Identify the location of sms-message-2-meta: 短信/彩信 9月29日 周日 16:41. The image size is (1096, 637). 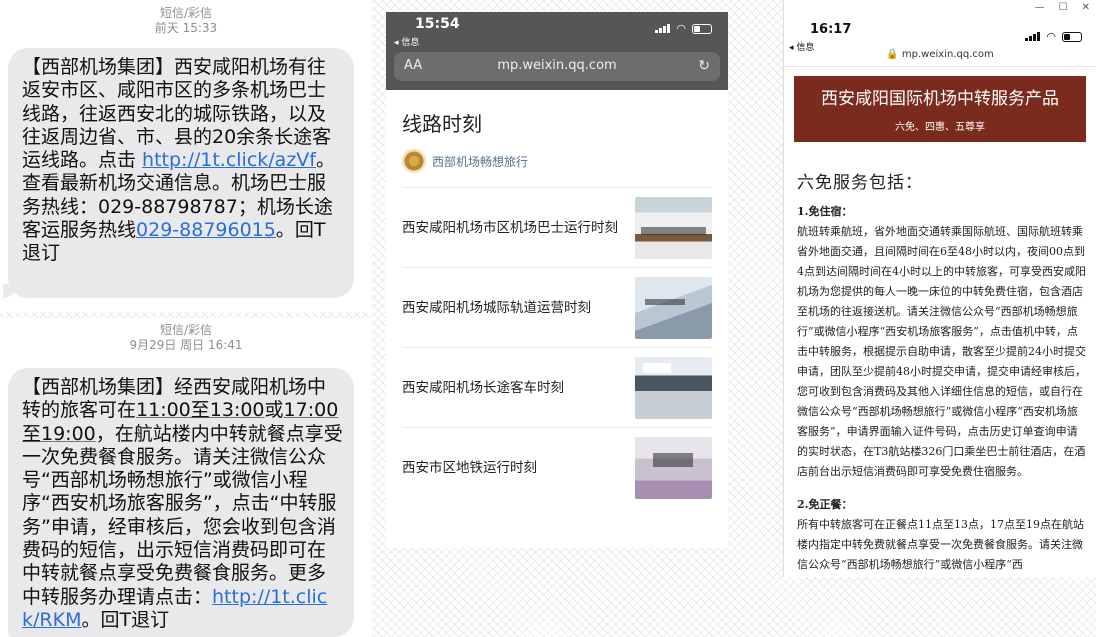
(186, 335).